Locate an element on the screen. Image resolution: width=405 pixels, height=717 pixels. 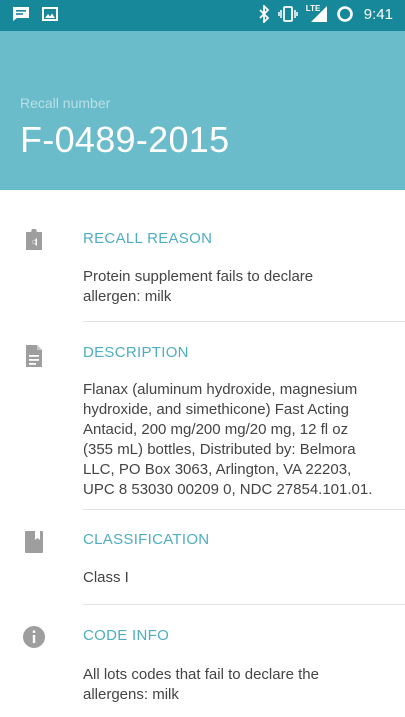
image-icon is located at coordinates (50, 14).